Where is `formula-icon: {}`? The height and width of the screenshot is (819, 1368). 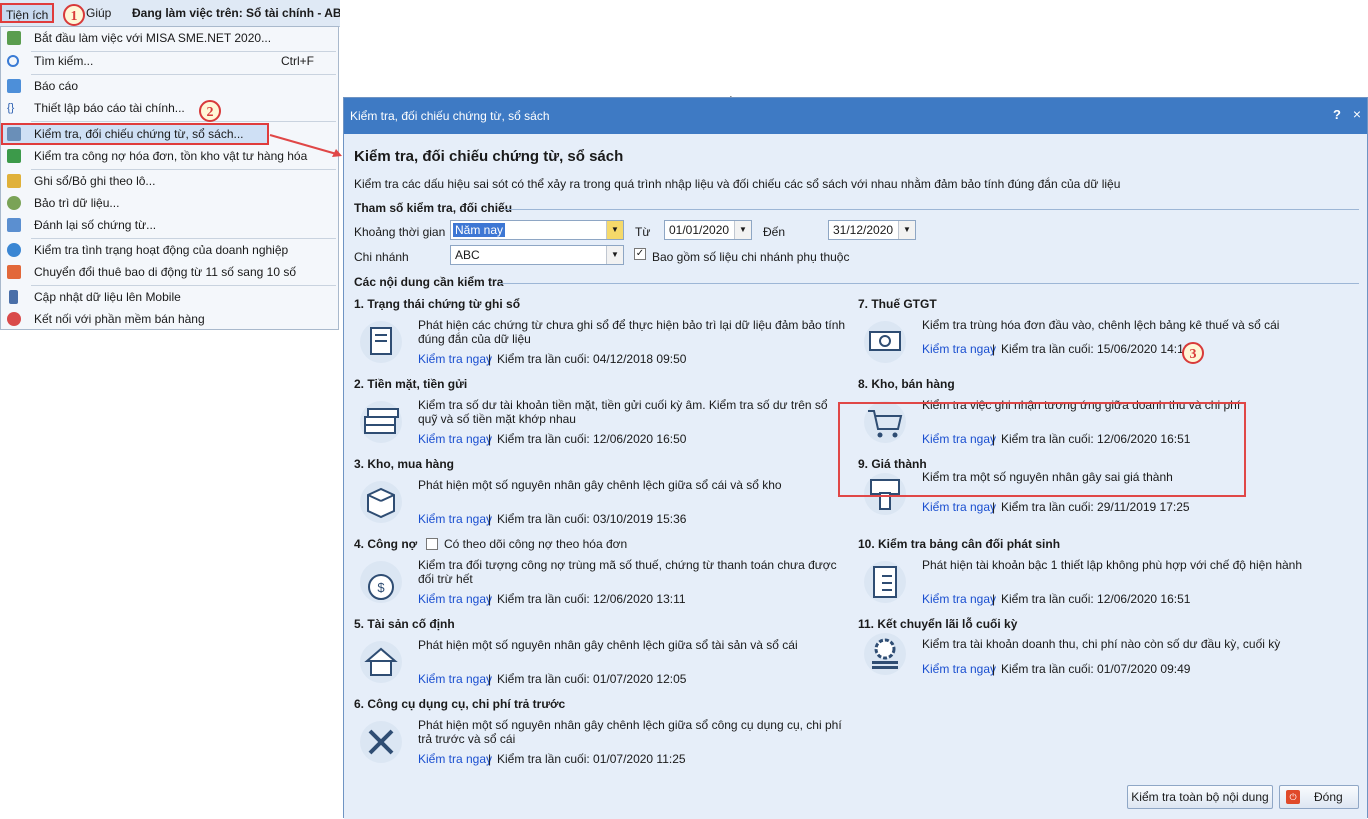
formula-icon: {} is located at coordinates (11, 108).